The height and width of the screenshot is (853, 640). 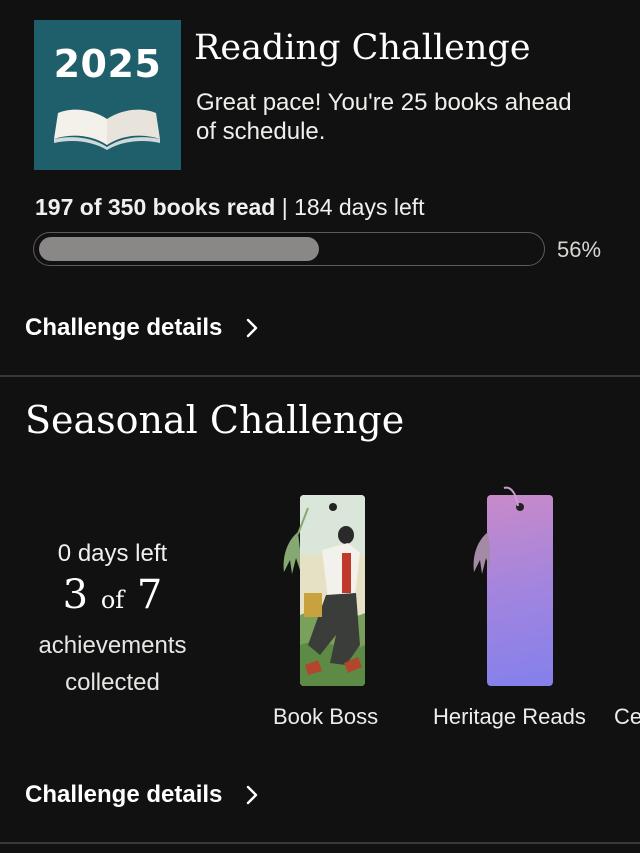 What do you see at coordinates (112, 553) in the screenshot?
I see `seasonal-days-left: 0 days left` at bounding box center [112, 553].